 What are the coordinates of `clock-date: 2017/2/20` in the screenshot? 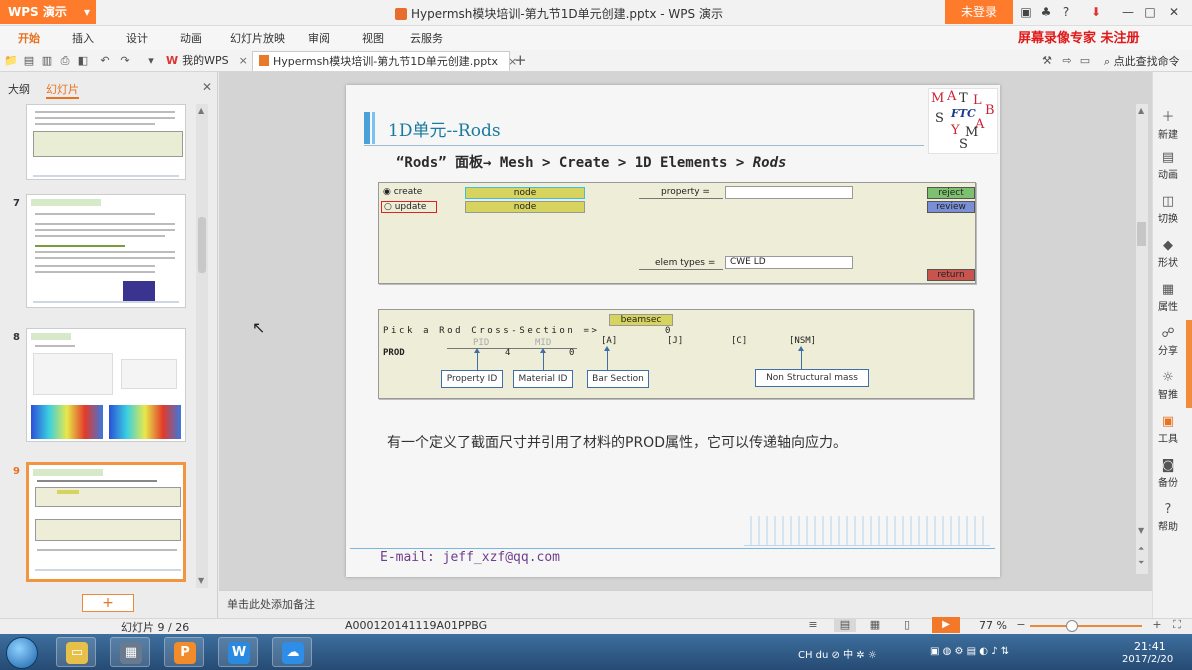 It's located at (1147, 659).